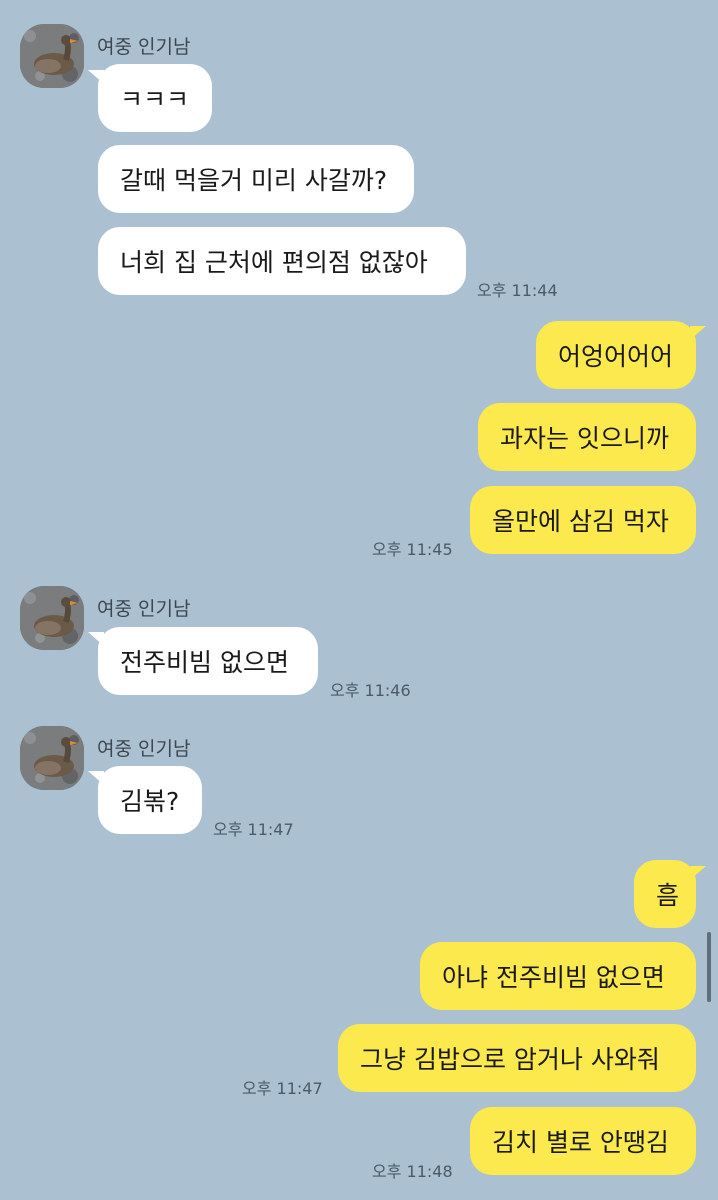 This screenshot has width=718, height=1200. What do you see at coordinates (412, 549) in the screenshot?
I see `message-time: 오후 11:45` at bounding box center [412, 549].